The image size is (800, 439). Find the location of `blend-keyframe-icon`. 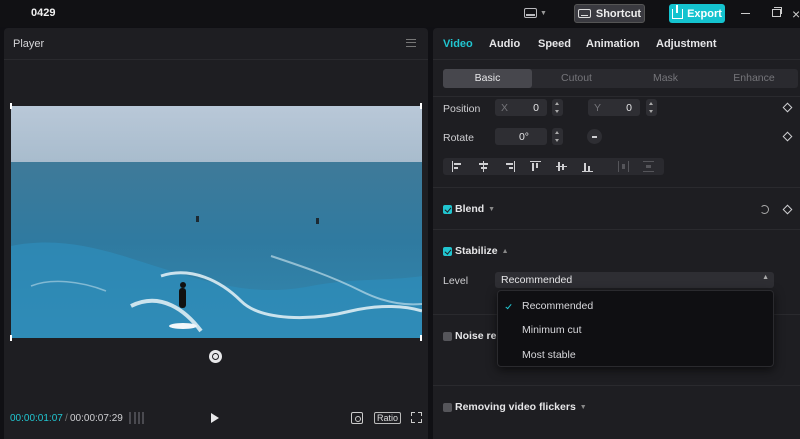

blend-keyframe-icon is located at coordinates (787, 209).